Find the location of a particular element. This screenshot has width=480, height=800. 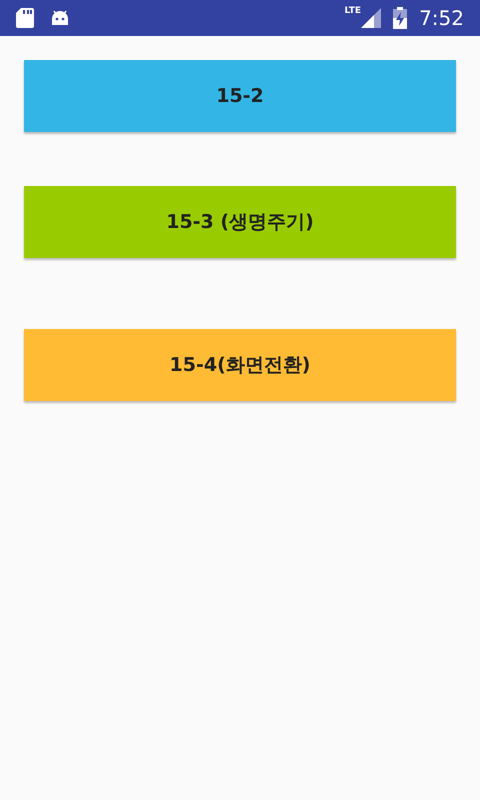

battery-charging-icon is located at coordinates (400, 18).